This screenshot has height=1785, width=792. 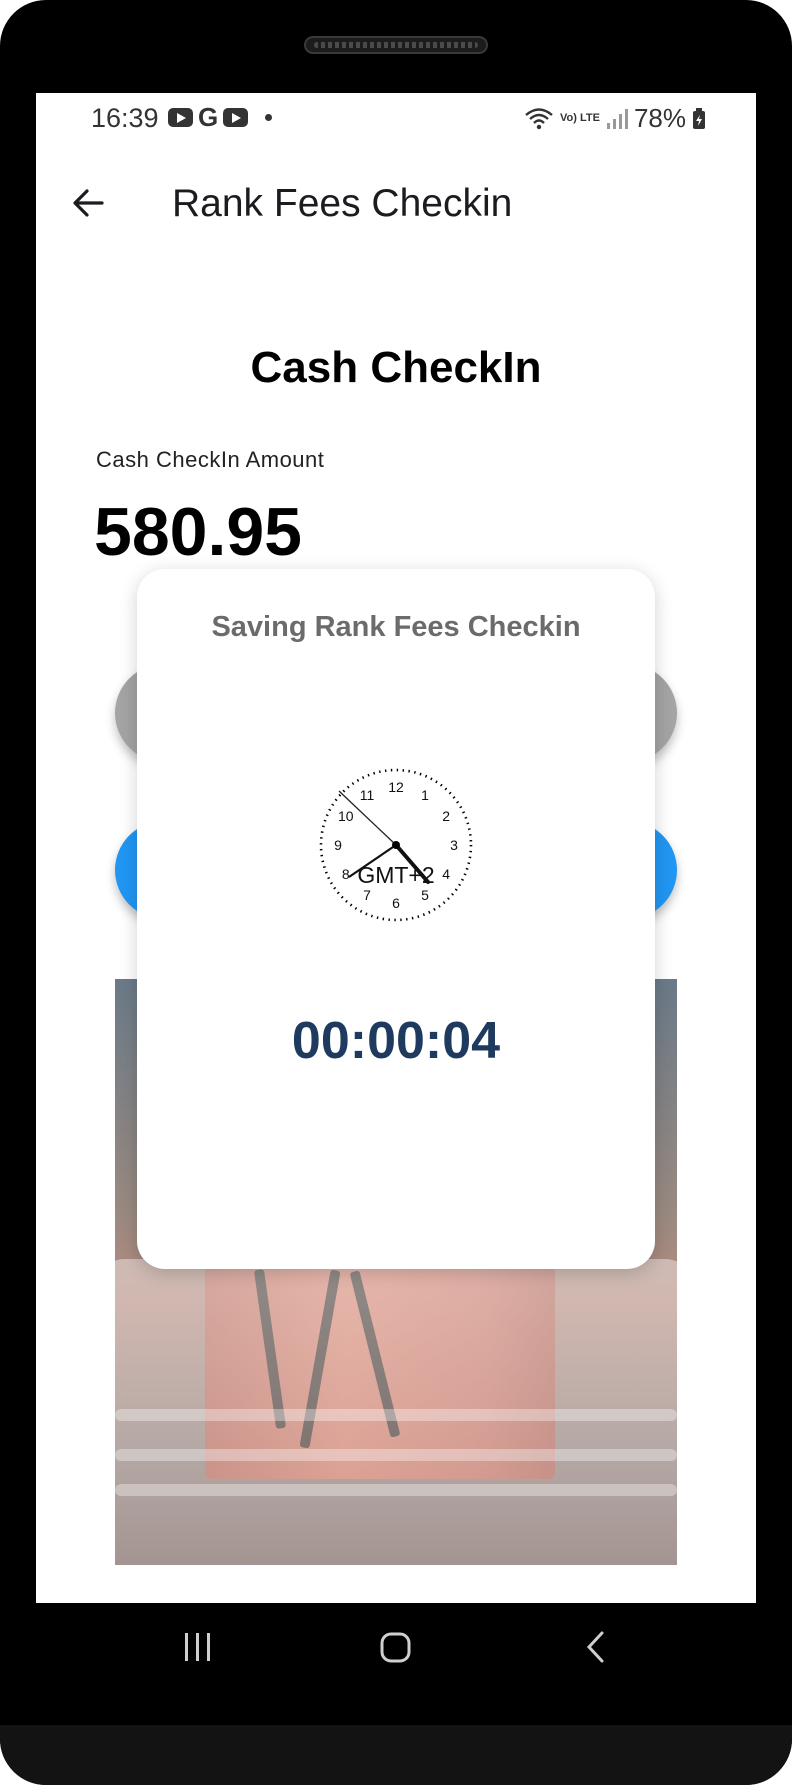 What do you see at coordinates (539, 118) in the screenshot?
I see `wifi-icon` at bounding box center [539, 118].